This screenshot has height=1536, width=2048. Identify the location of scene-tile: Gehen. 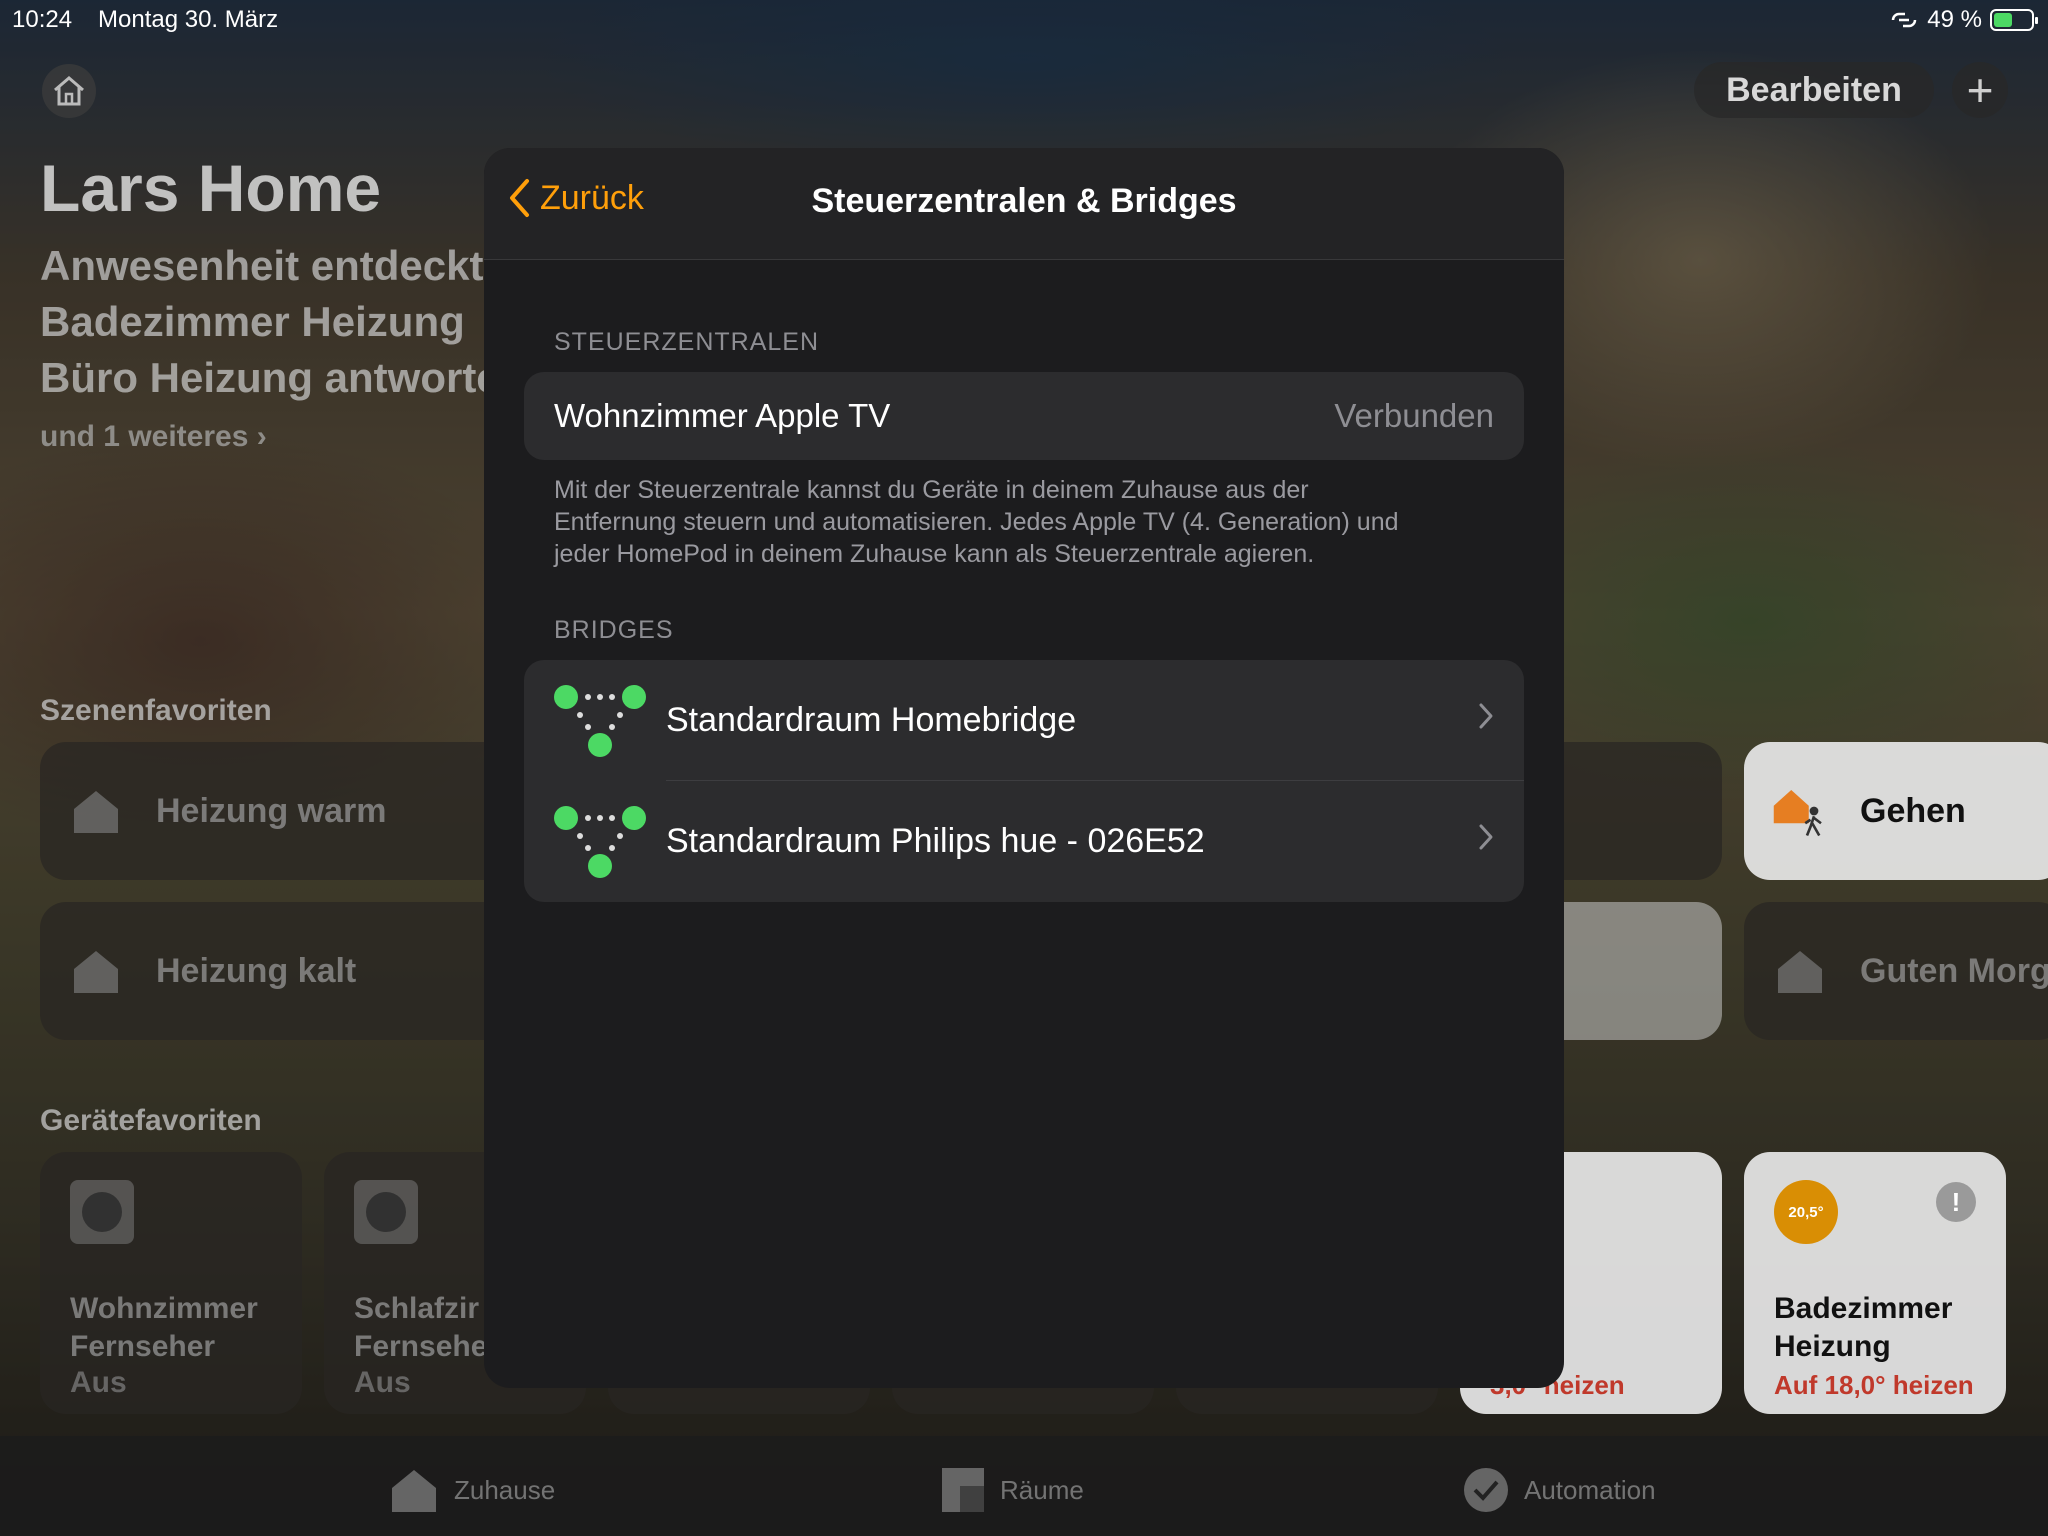
(1896, 811).